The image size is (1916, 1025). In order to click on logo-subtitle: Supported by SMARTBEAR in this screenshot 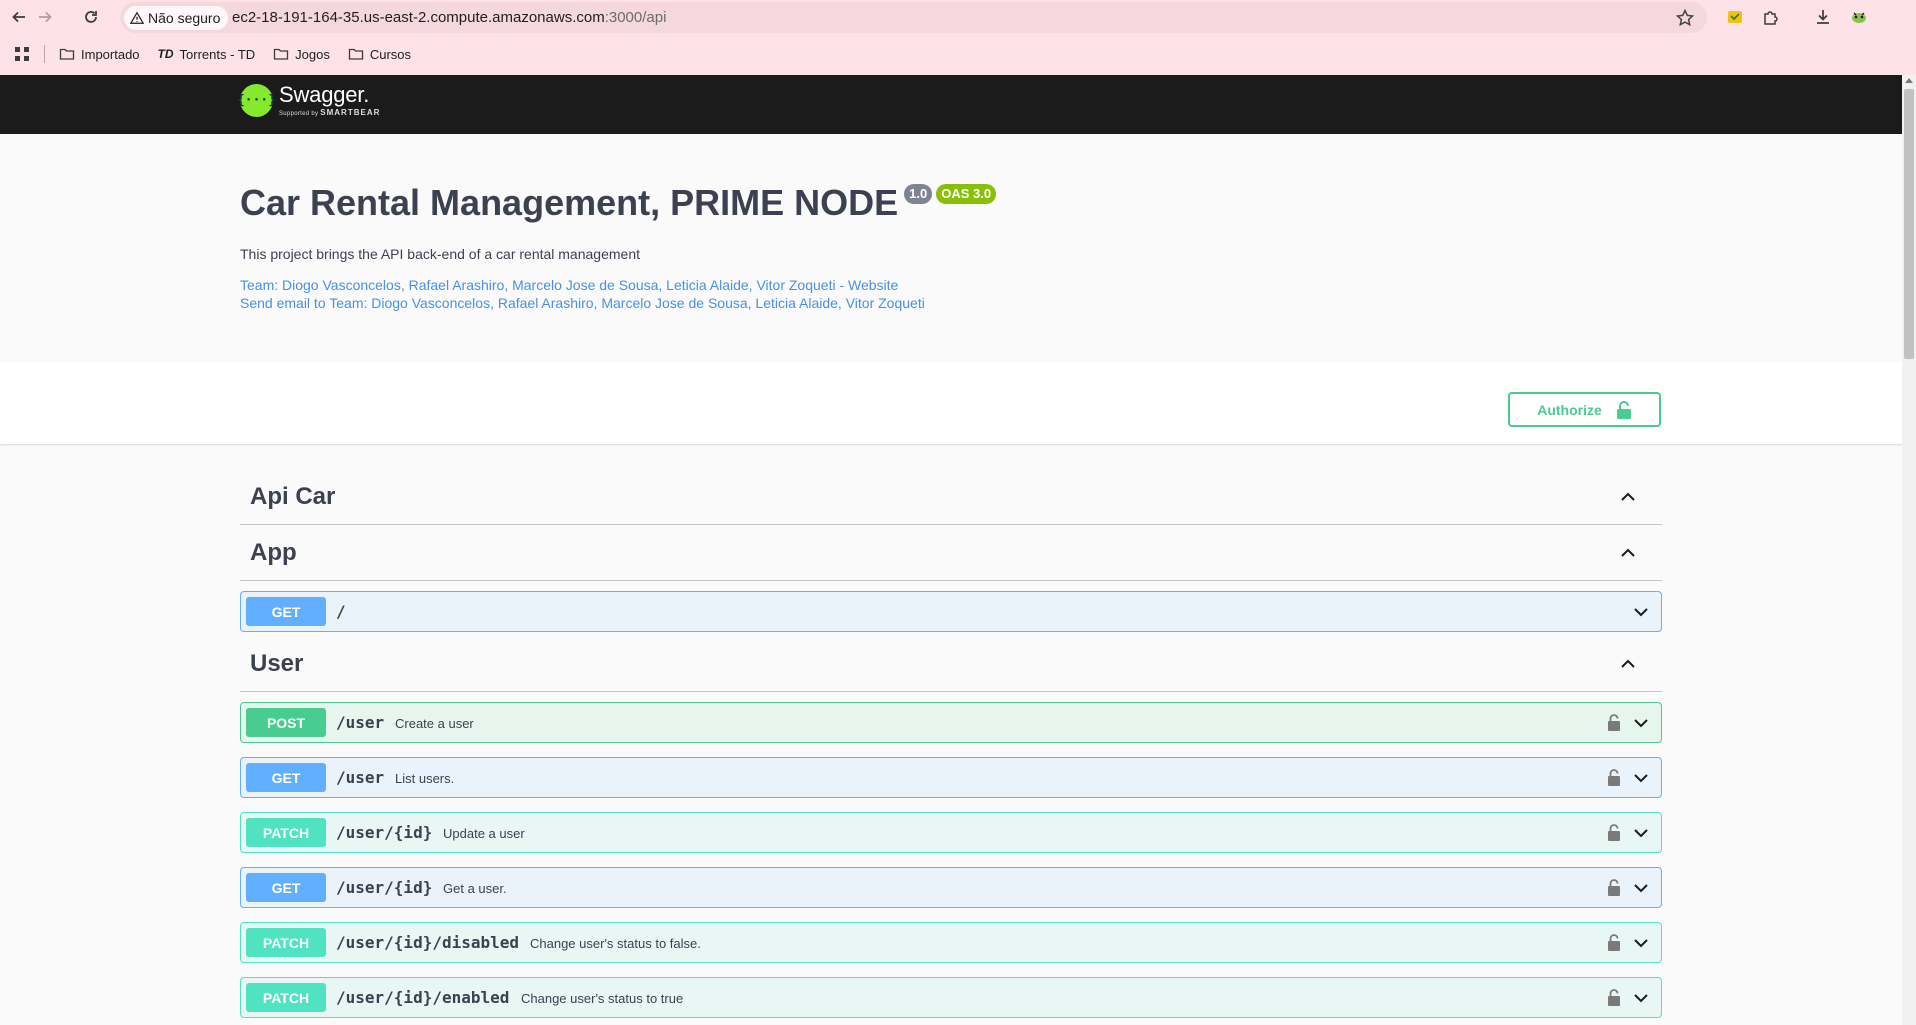, I will do `click(329, 112)`.